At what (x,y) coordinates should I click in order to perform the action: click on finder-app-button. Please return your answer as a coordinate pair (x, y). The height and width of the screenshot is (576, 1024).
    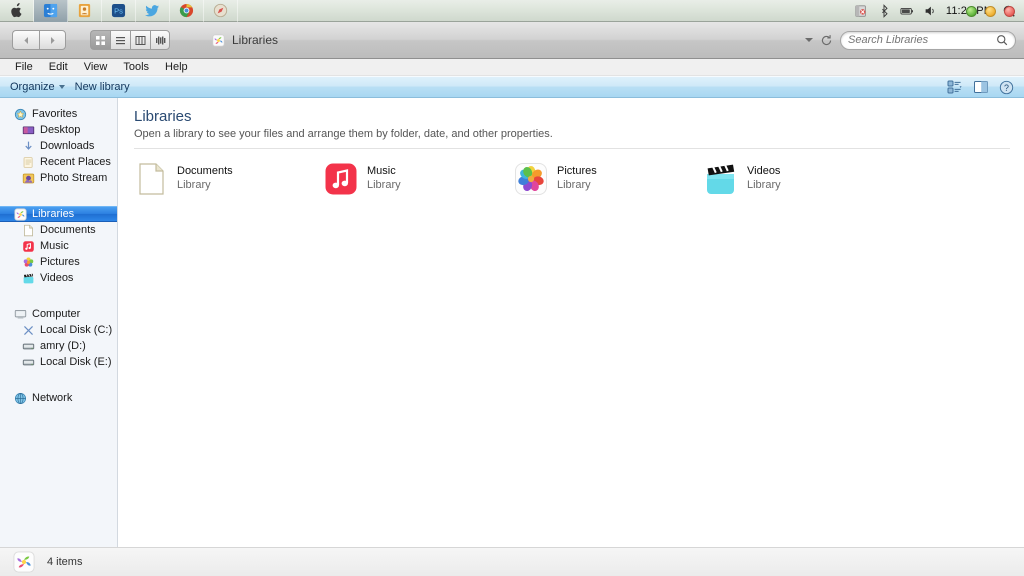
    Looking at the image, I should click on (51, 11).